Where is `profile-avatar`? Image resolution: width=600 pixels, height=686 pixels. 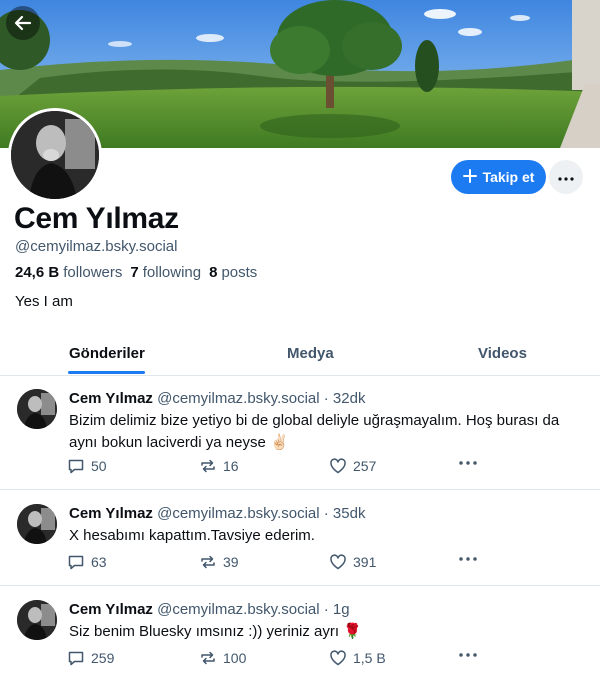 profile-avatar is located at coordinates (55, 155).